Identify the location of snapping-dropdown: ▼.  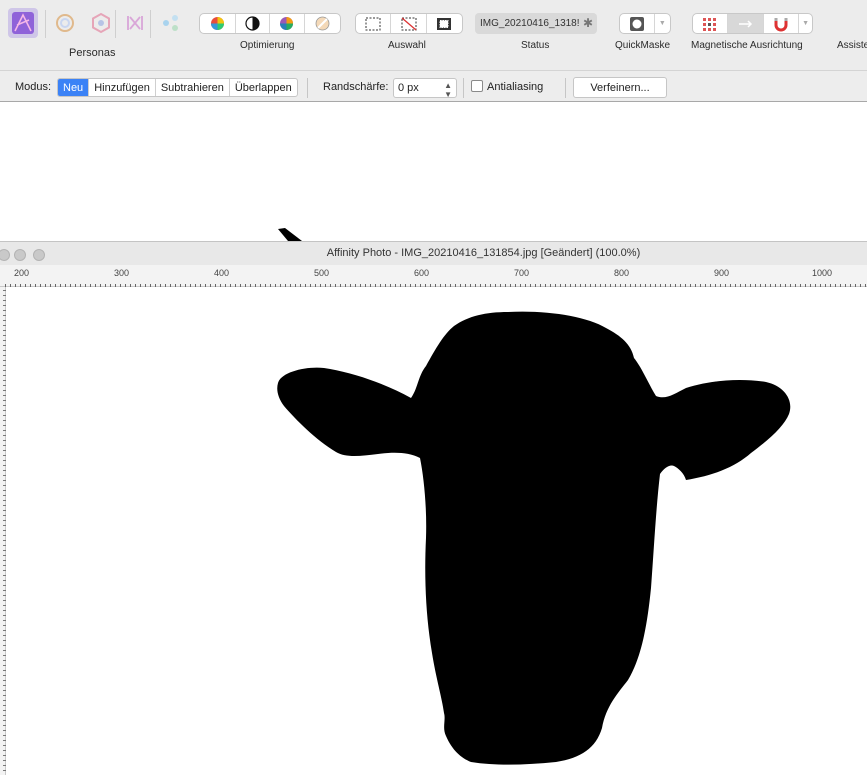
(805, 23).